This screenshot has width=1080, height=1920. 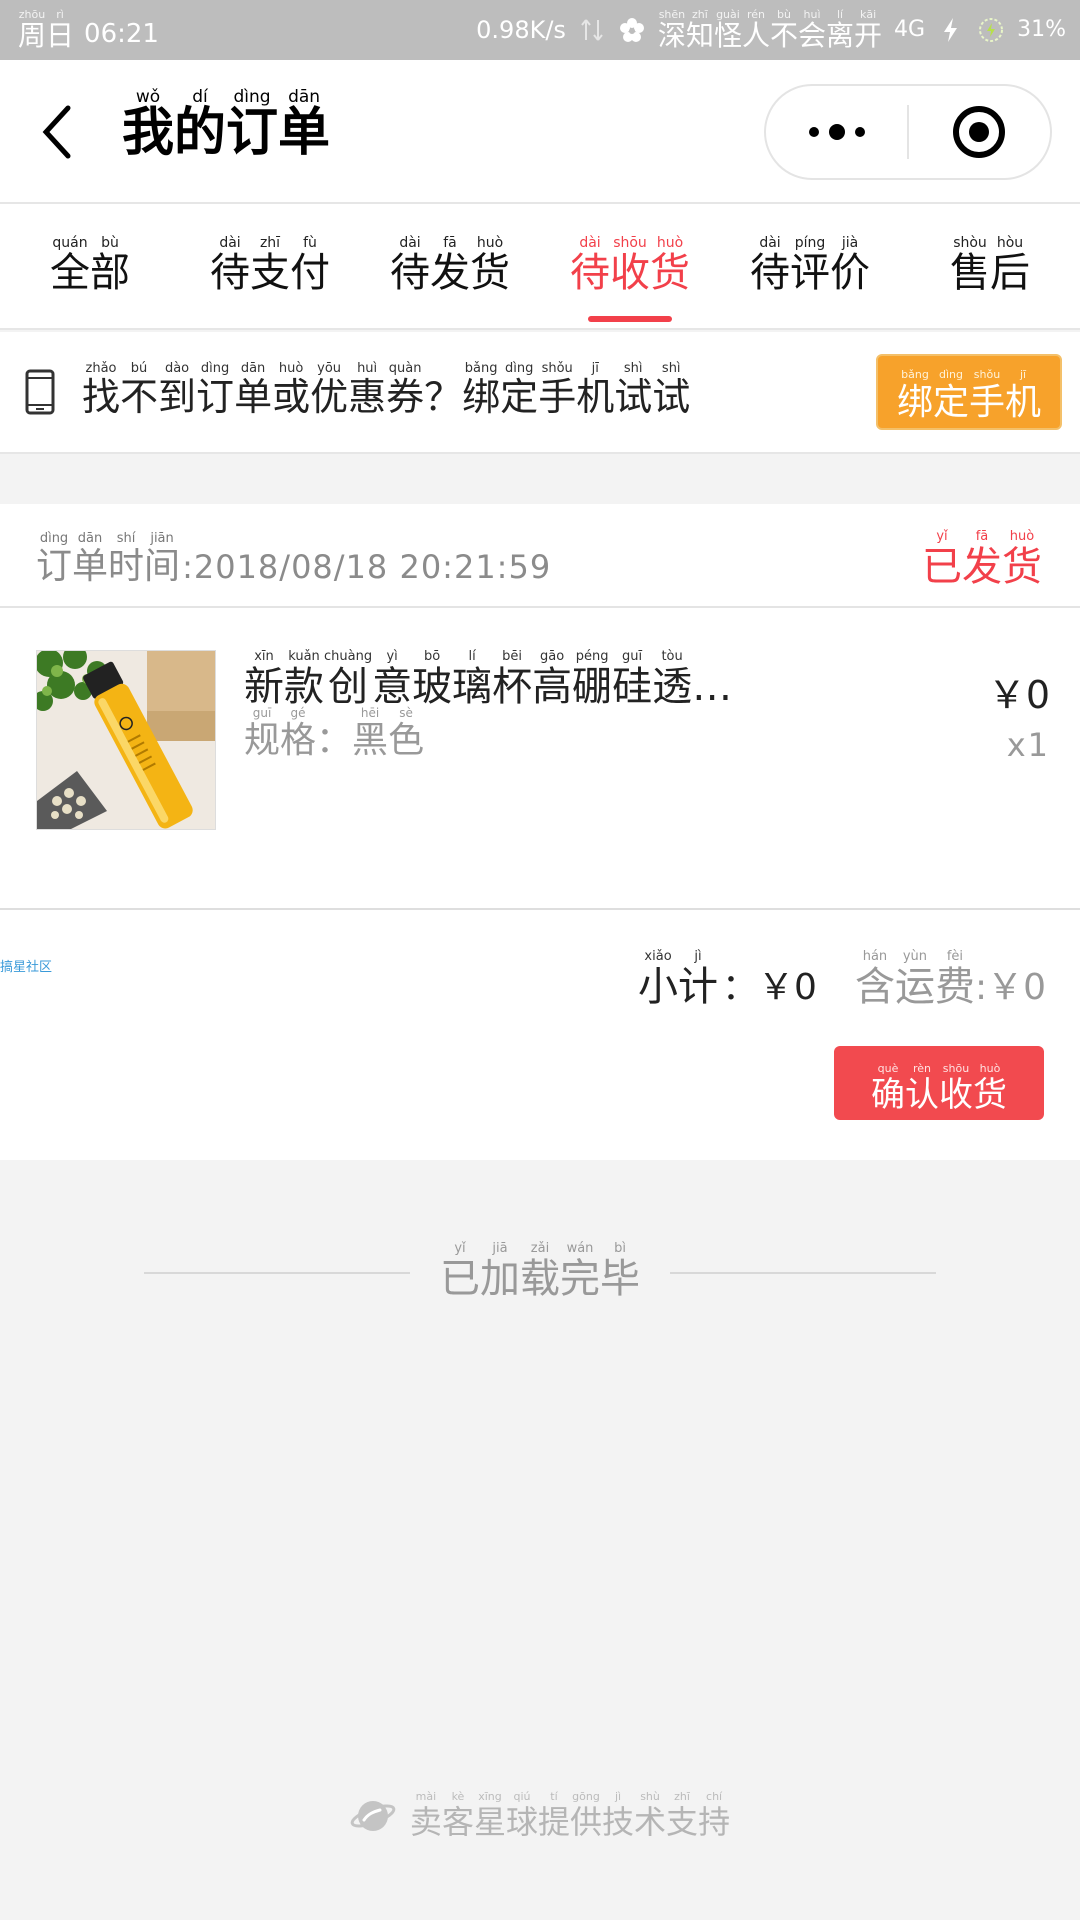 I want to click on back-arrow-icon, so click(x=58, y=132).